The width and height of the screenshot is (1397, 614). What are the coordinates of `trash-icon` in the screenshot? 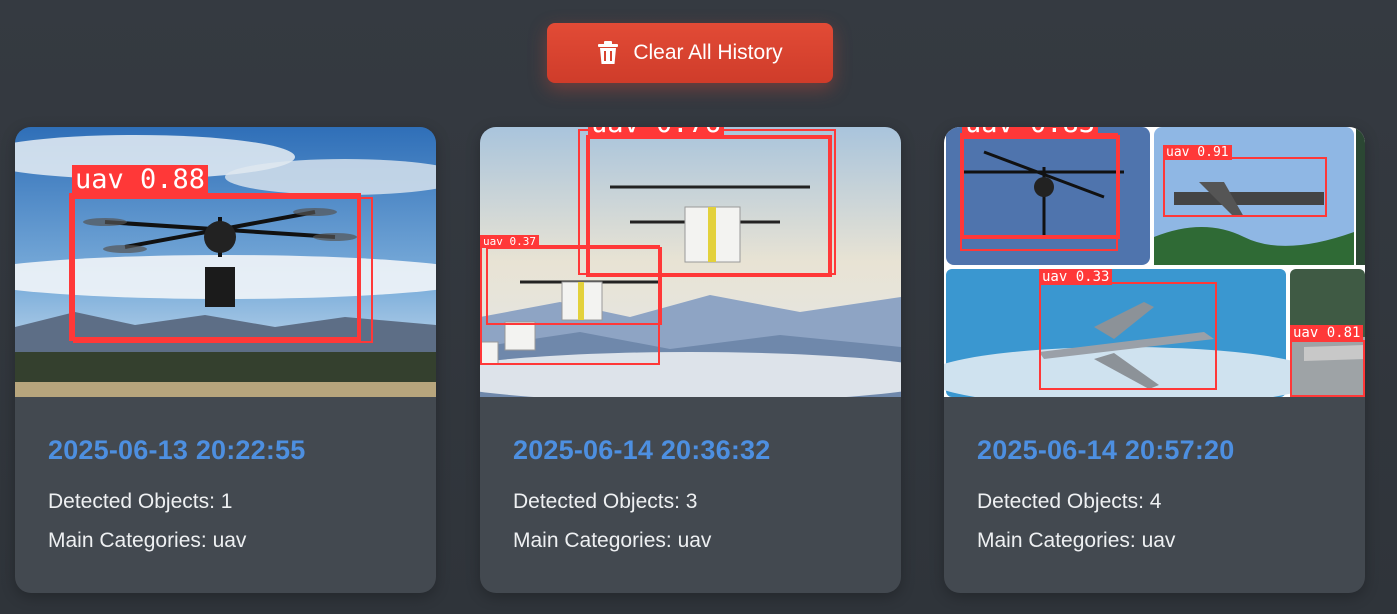 It's located at (608, 52).